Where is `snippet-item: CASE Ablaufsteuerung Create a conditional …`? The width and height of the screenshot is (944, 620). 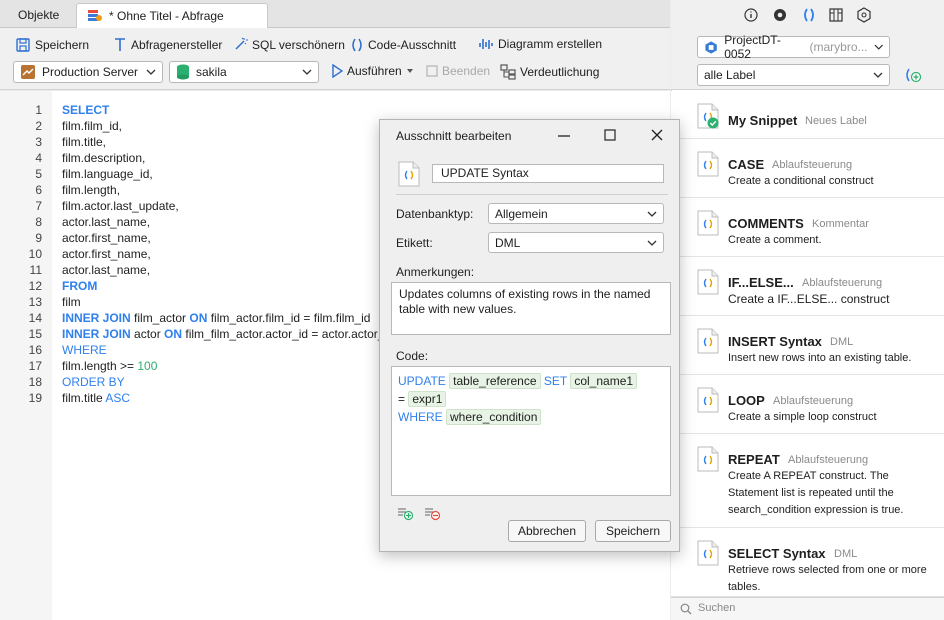
snippet-item: CASE Ablaufsteuerung Create a conditional … is located at coordinates (807, 168).